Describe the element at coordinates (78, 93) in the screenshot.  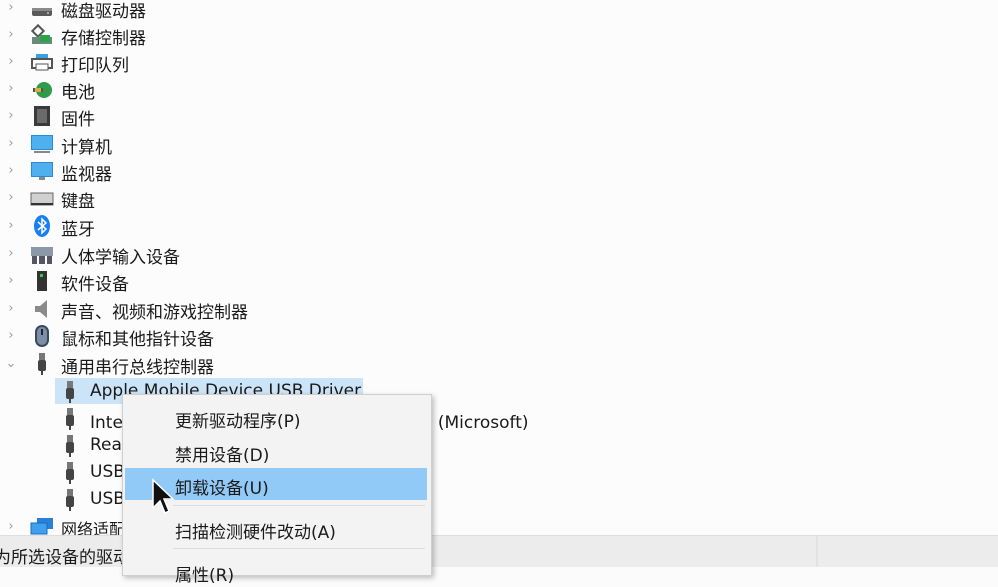
I see `tree-item-label: 电池` at that location.